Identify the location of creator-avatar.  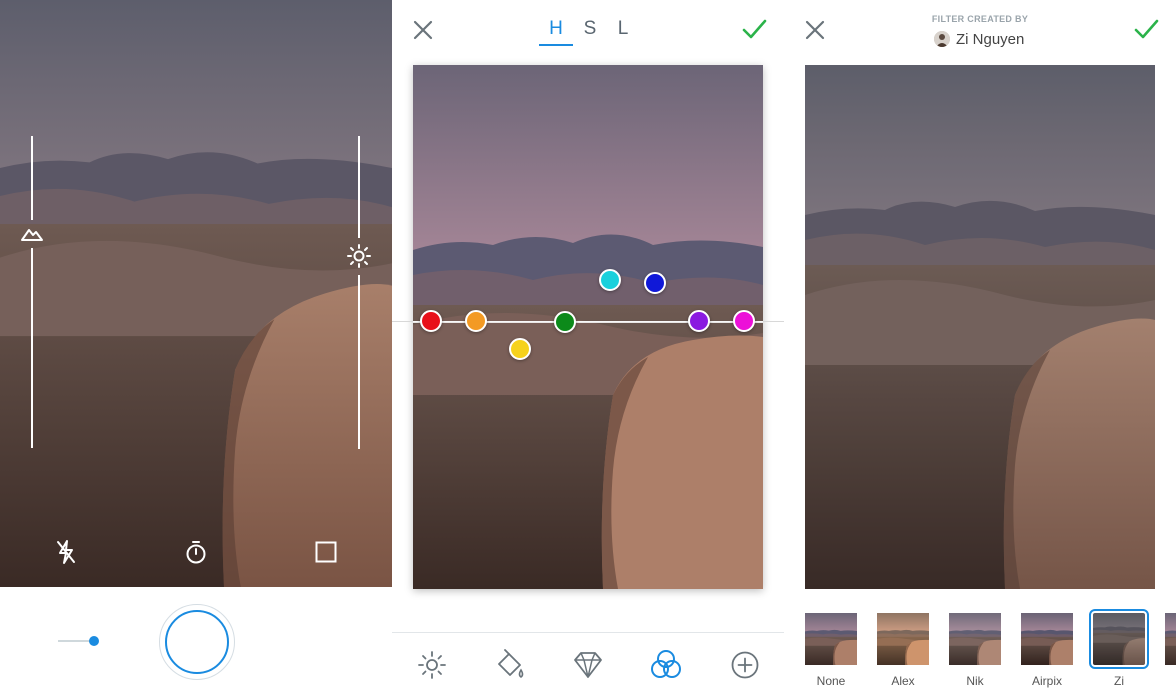
(942, 39).